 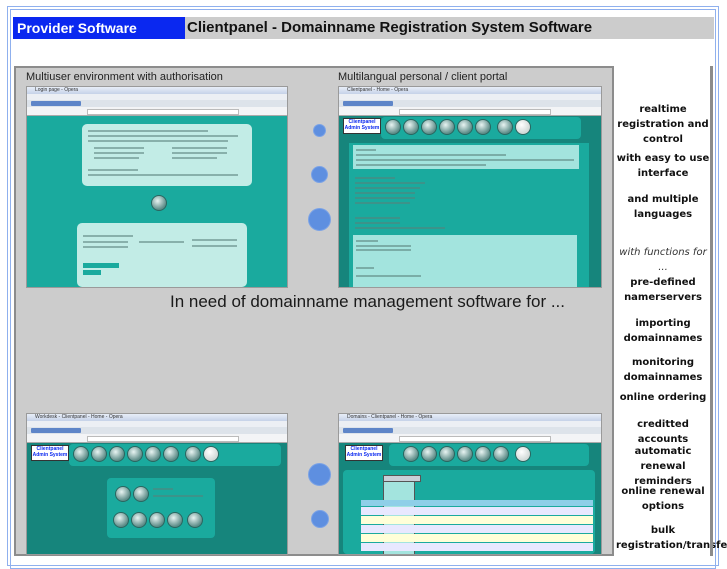 What do you see at coordinates (469, 215) in the screenshot?
I see `portal-content` at bounding box center [469, 215].